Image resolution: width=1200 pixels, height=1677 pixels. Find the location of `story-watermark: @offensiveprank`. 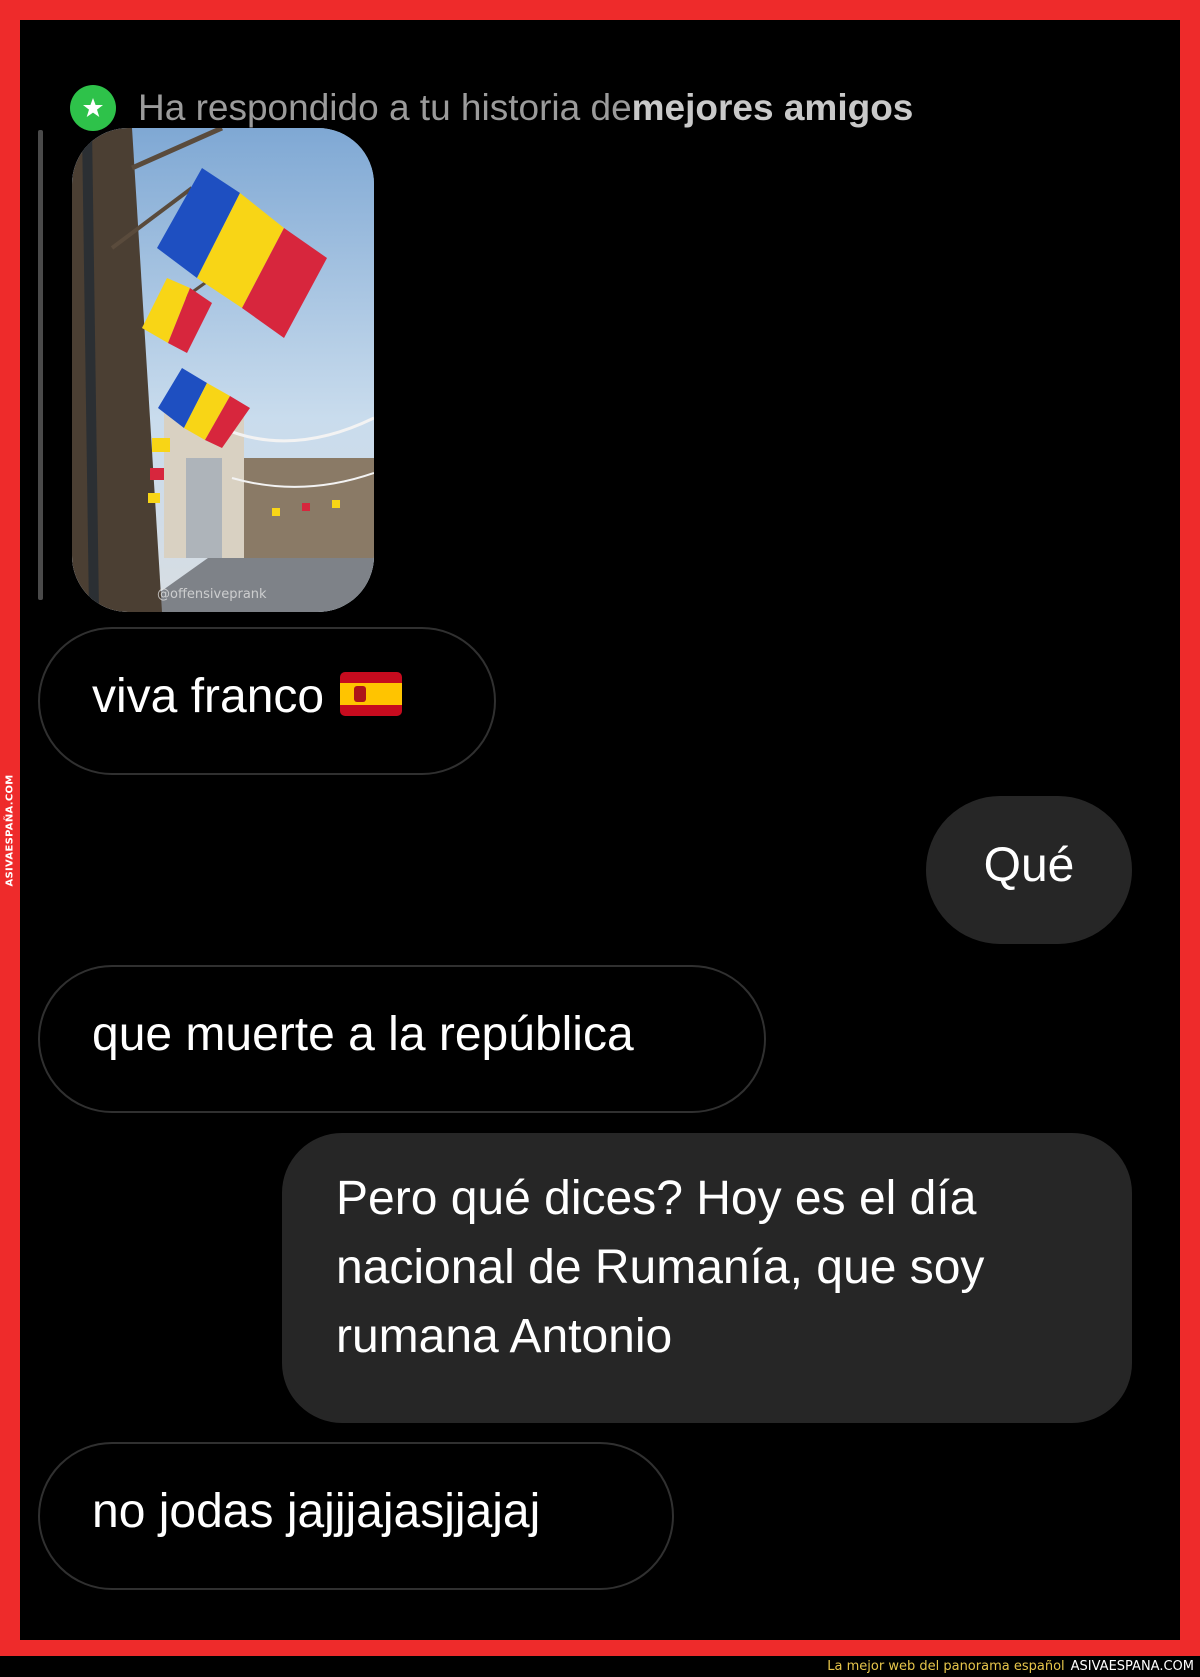

story-watermark: @offensiveprank is located at coordinates (212, 594).